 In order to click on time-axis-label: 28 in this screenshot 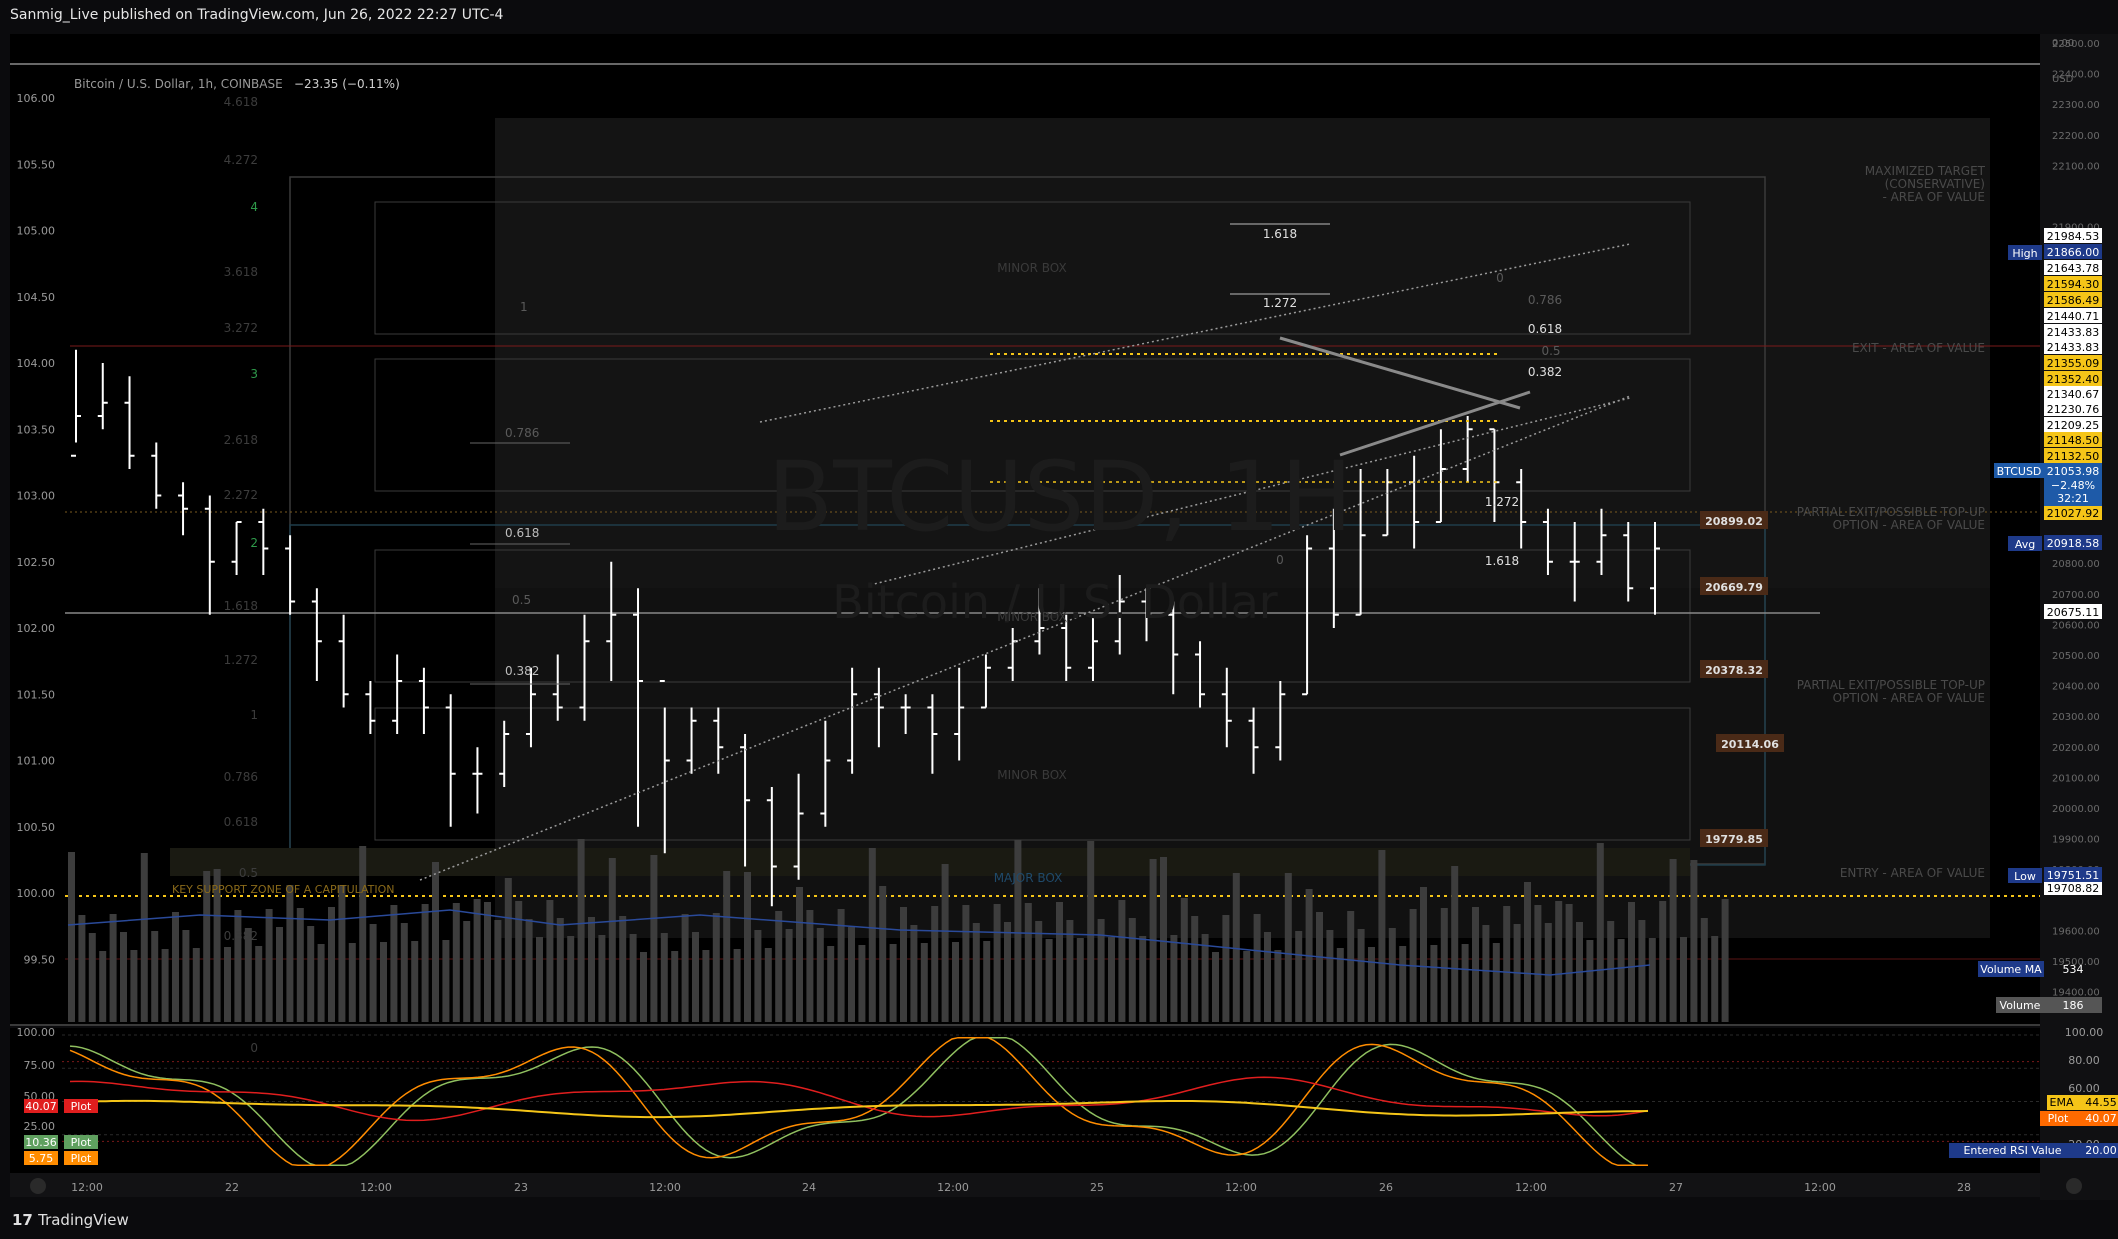, I will do `click(1964, 1187)`.